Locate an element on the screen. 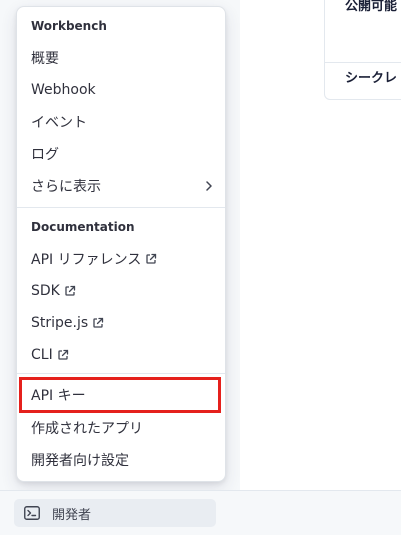  menu-item-created-apps: 作成されたアプリ is located at coordinates (121, 428).